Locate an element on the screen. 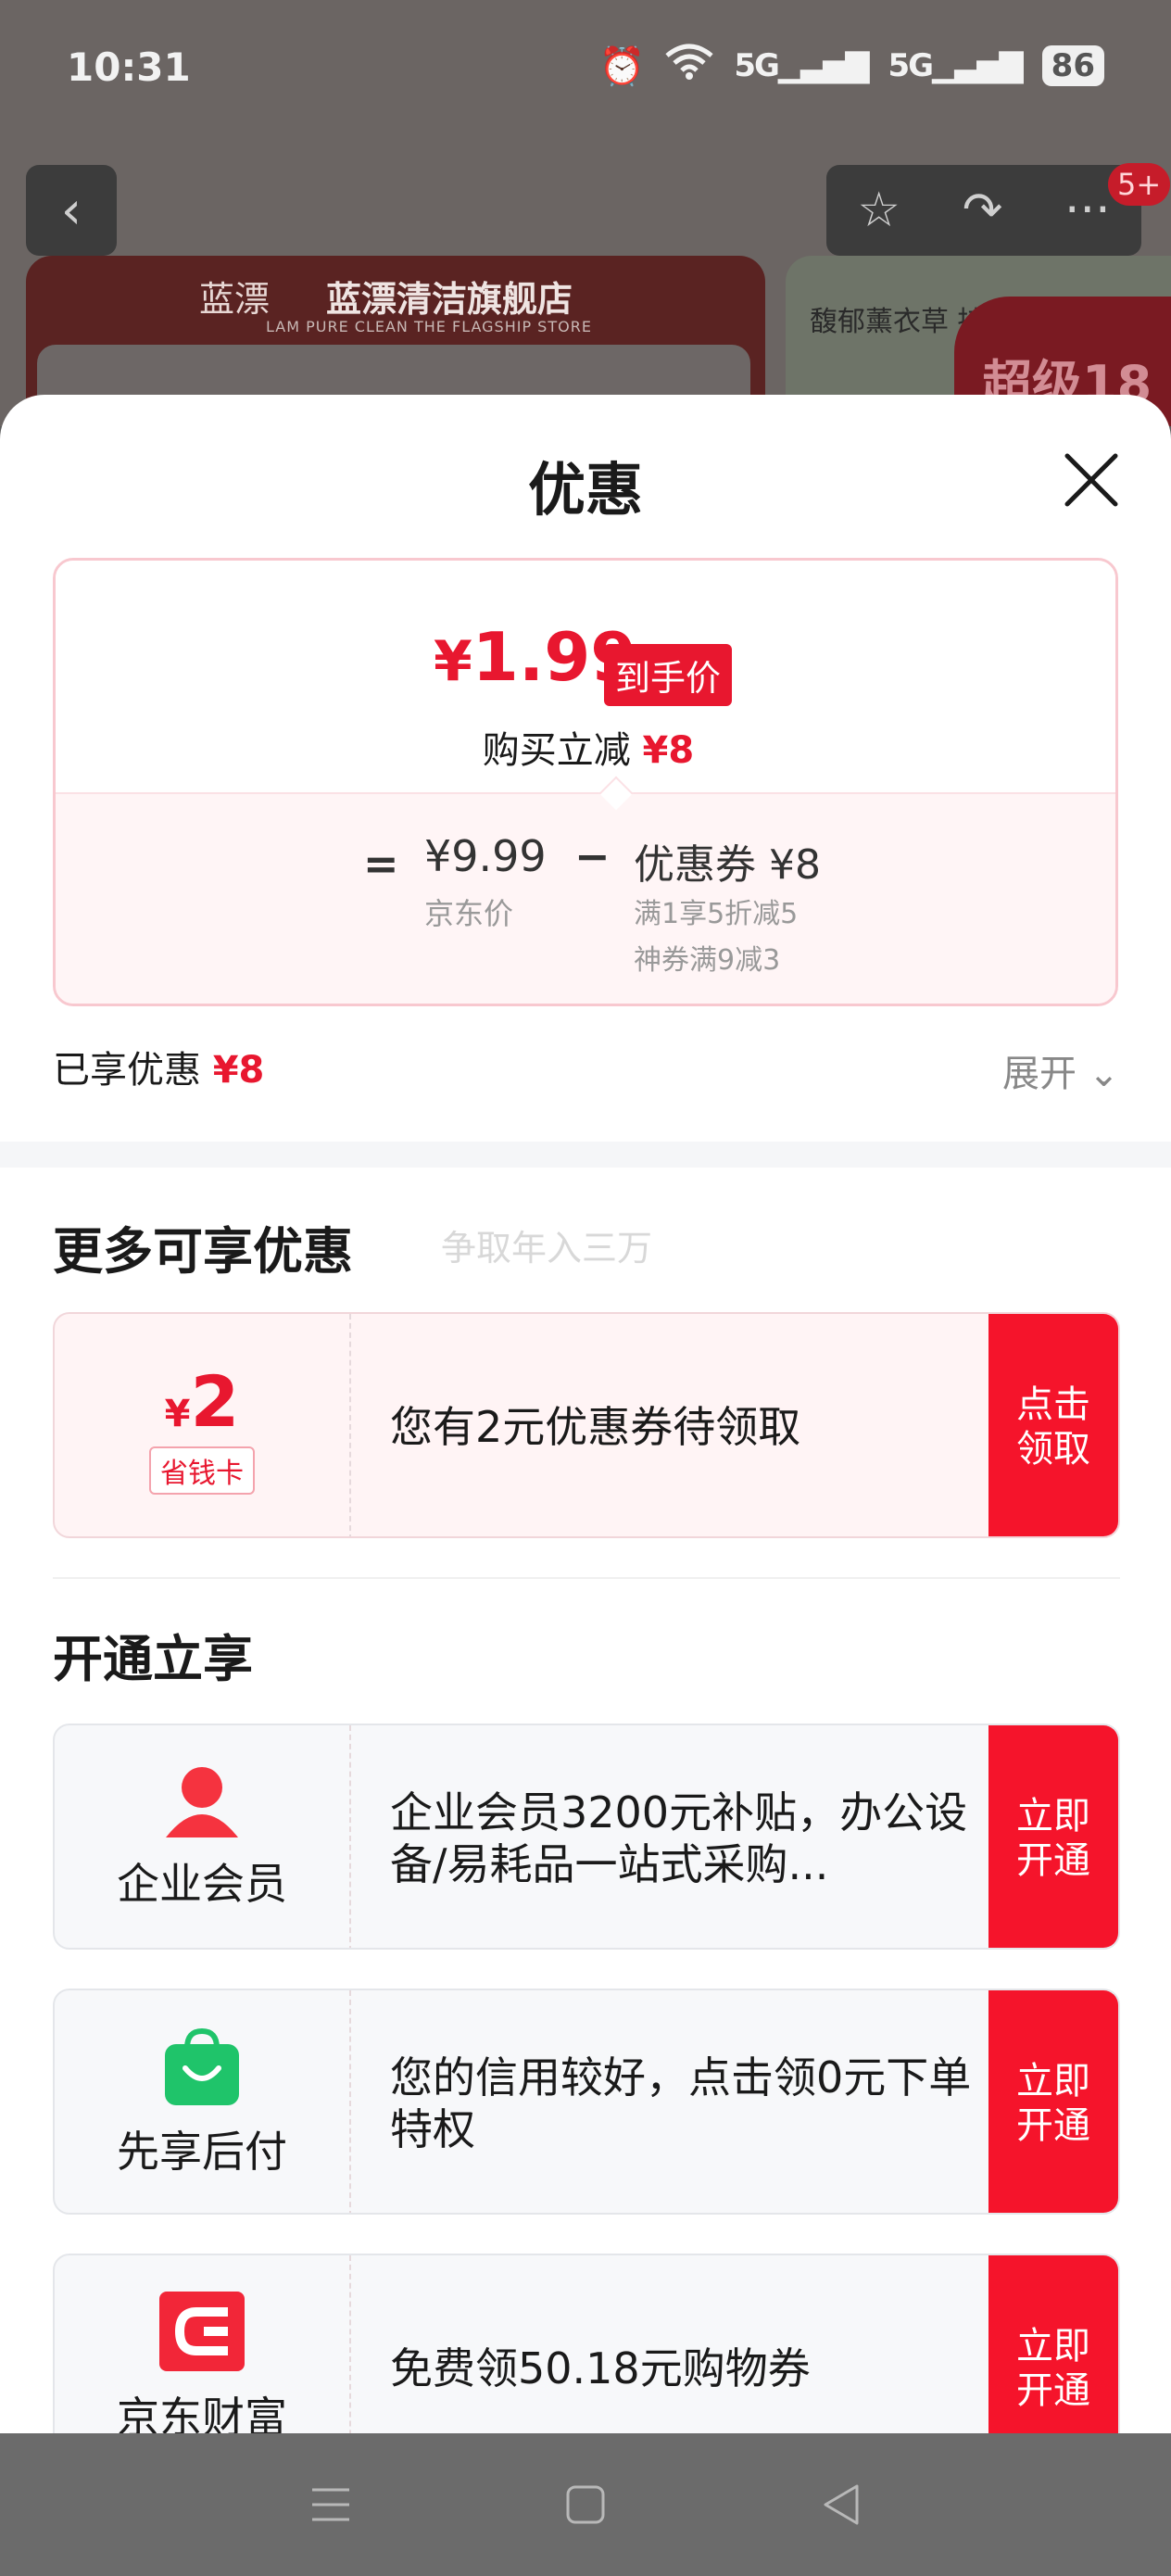 The height and width of the screenshot is (2576, 1171). chevron-down-icon: ⌄ is located at coordinates (1104, 1074).